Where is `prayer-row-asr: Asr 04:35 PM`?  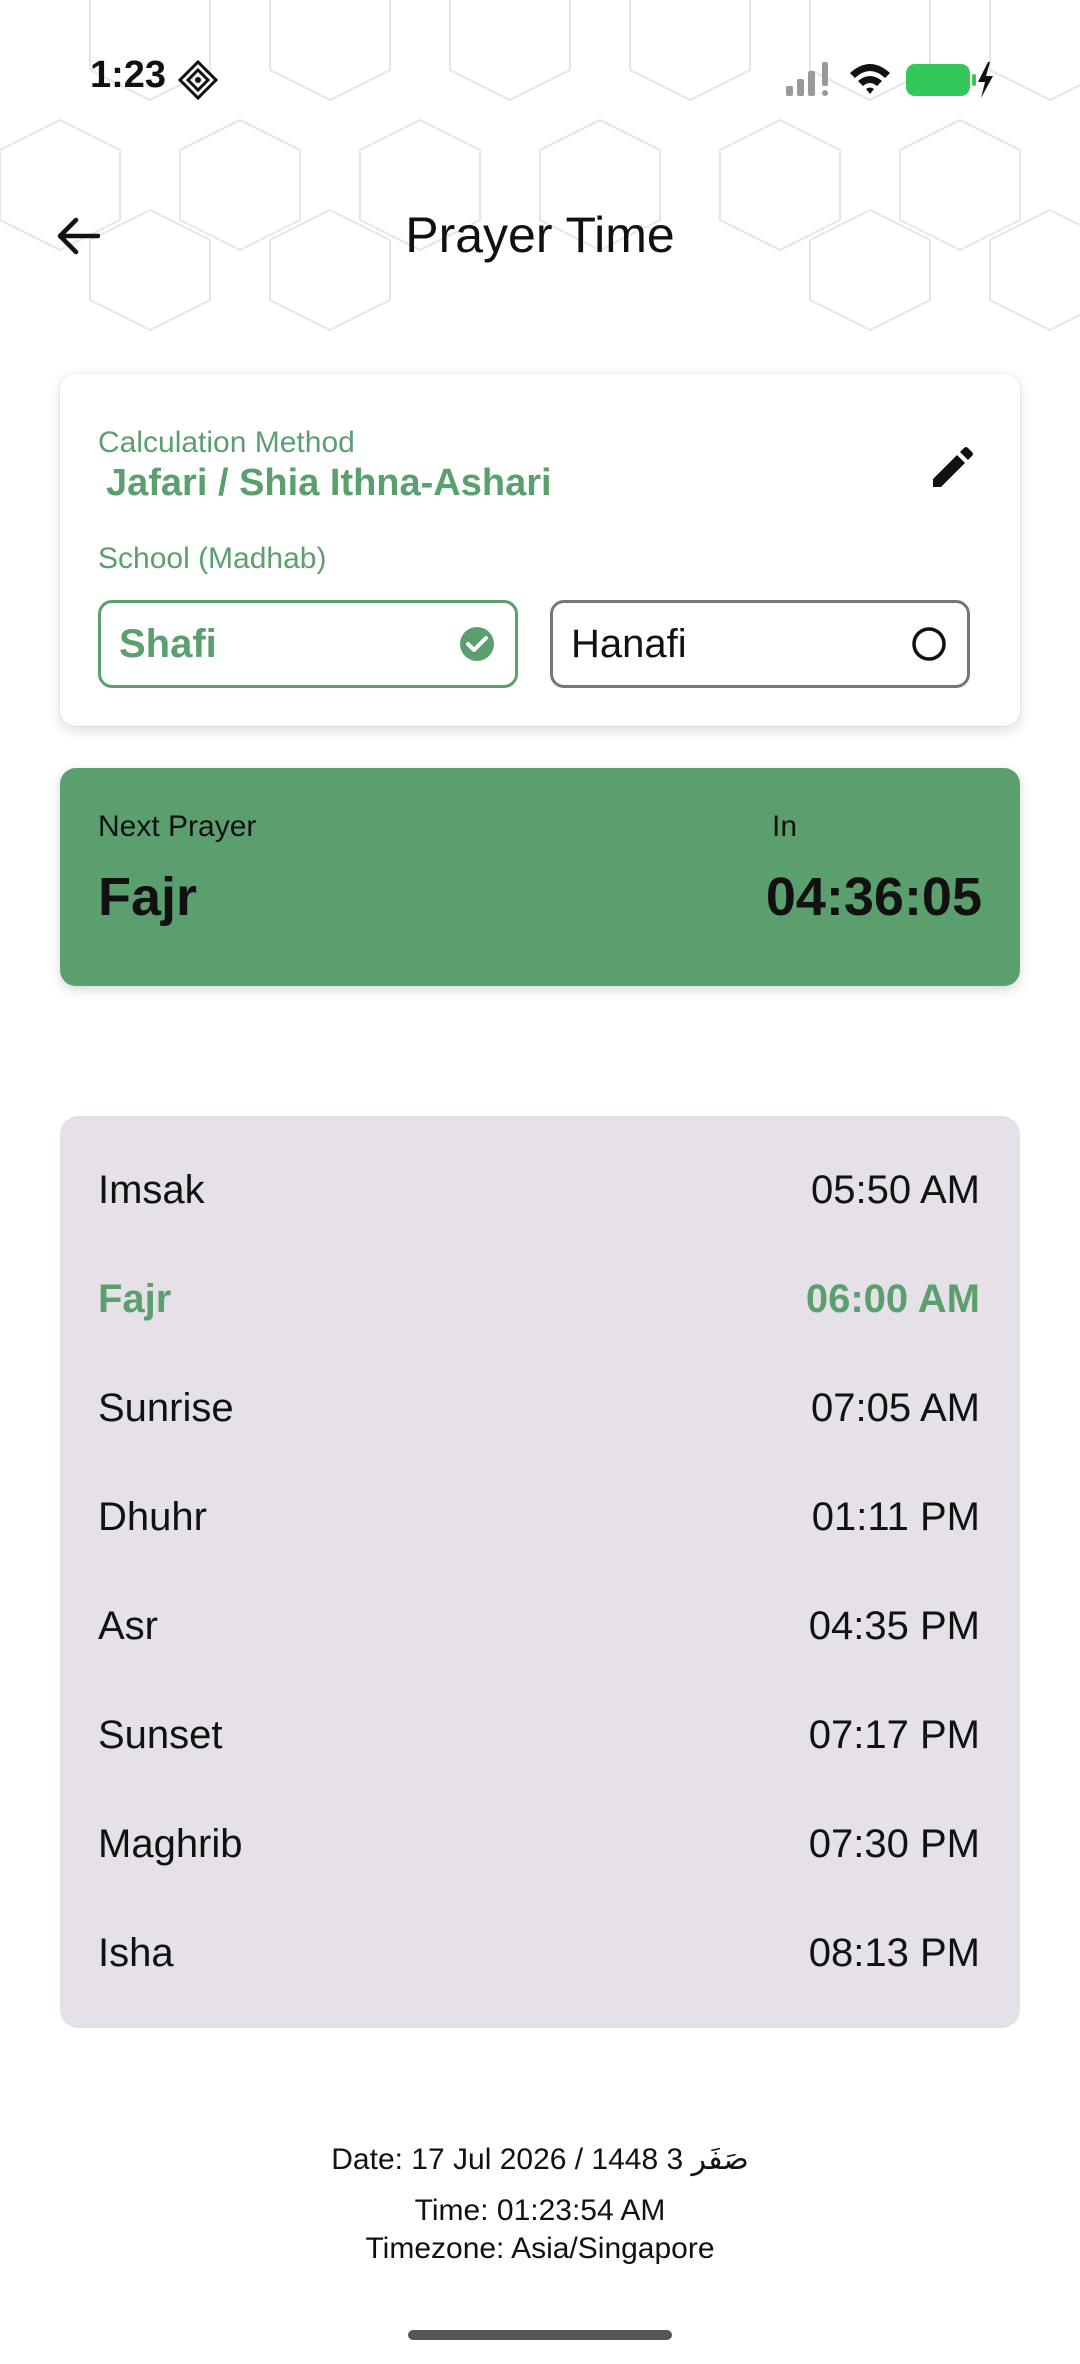
prayer-row-asr: Asr 04:35 PM is located at coordinates (539, 1626).